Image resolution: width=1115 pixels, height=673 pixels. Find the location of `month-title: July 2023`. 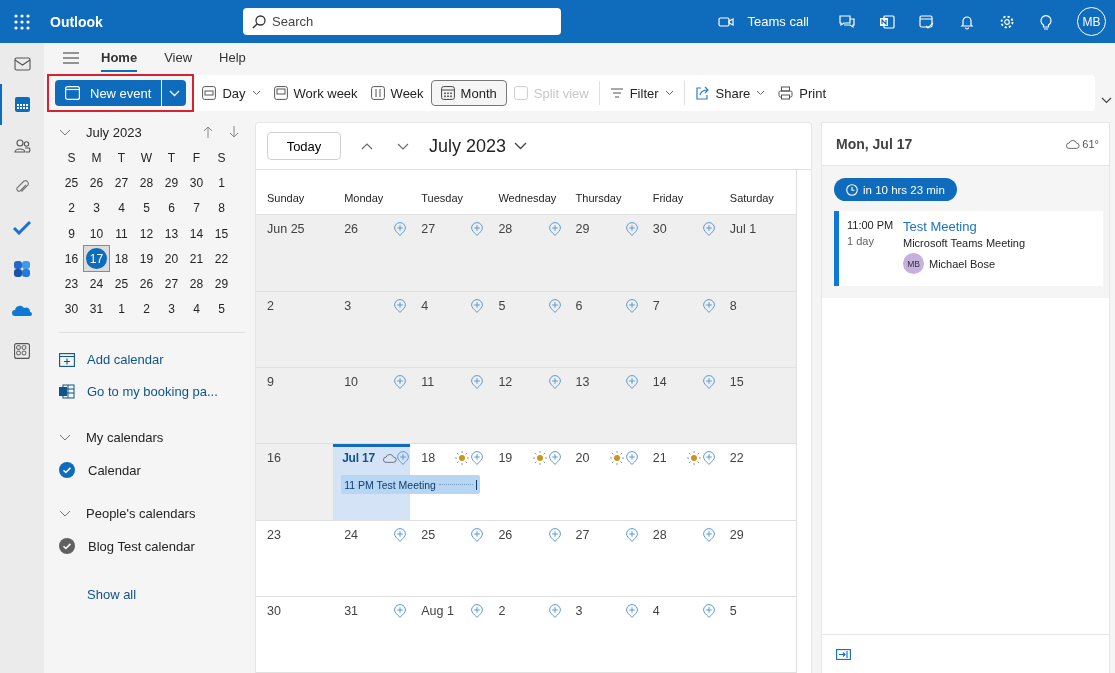

month-title: July 2023 is located at coordinates (478, 146).